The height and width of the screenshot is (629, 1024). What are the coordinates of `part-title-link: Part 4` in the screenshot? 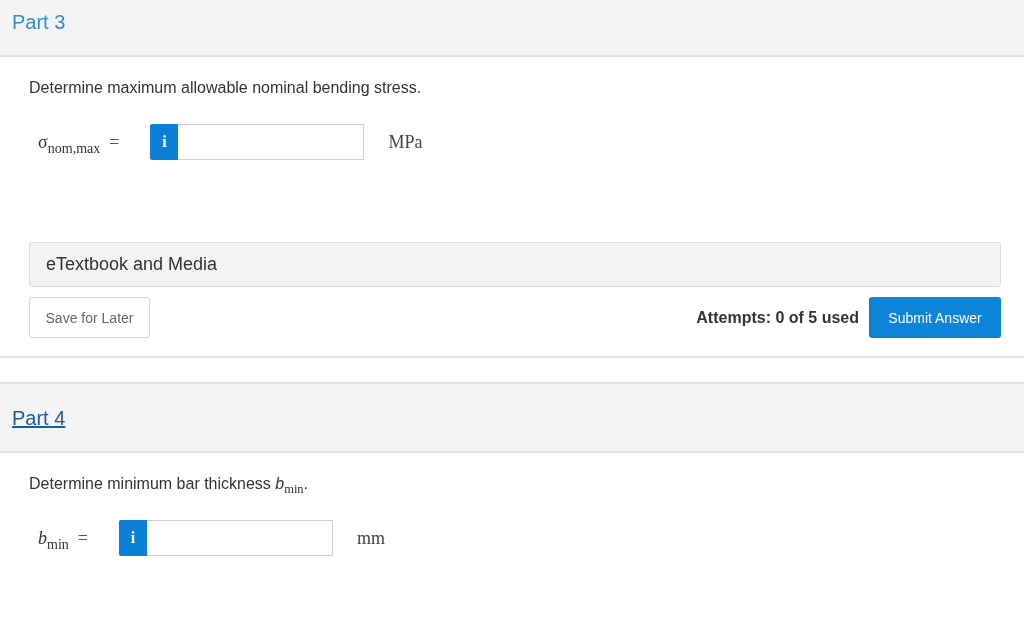 It's located at (39, 417).